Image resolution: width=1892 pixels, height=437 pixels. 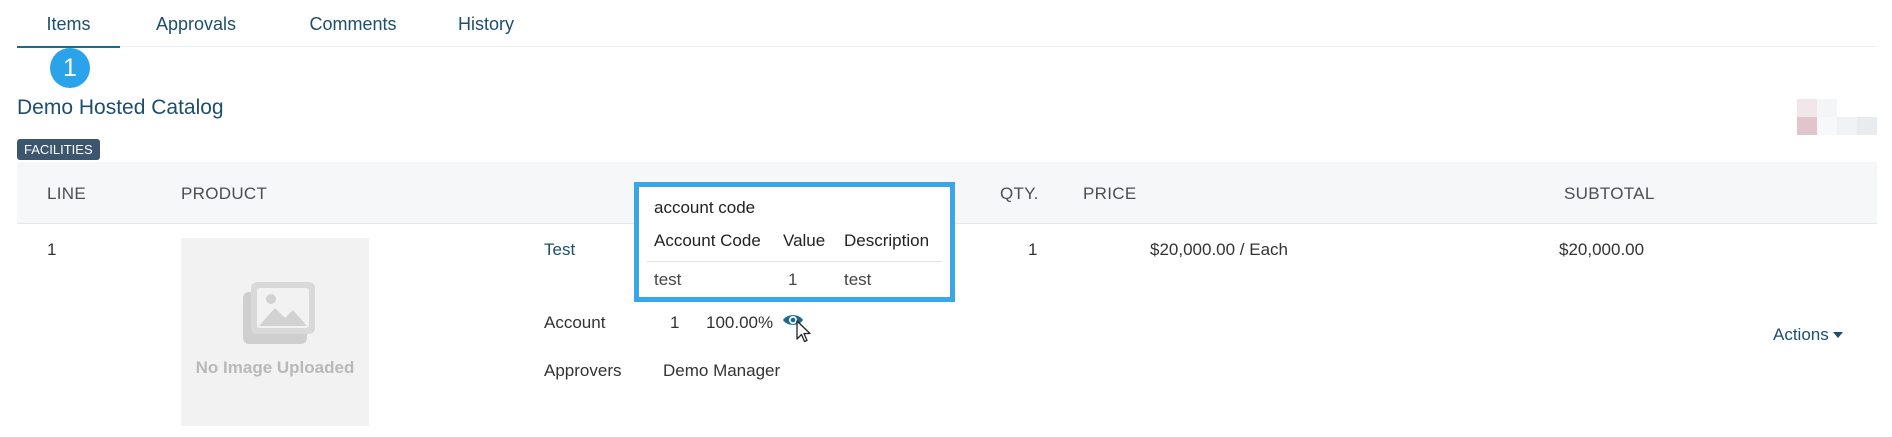 What do you see at coordinates (858, 279) in the screenshot?
I see `popover-cell-description: test` at bounding box center [858, 279].